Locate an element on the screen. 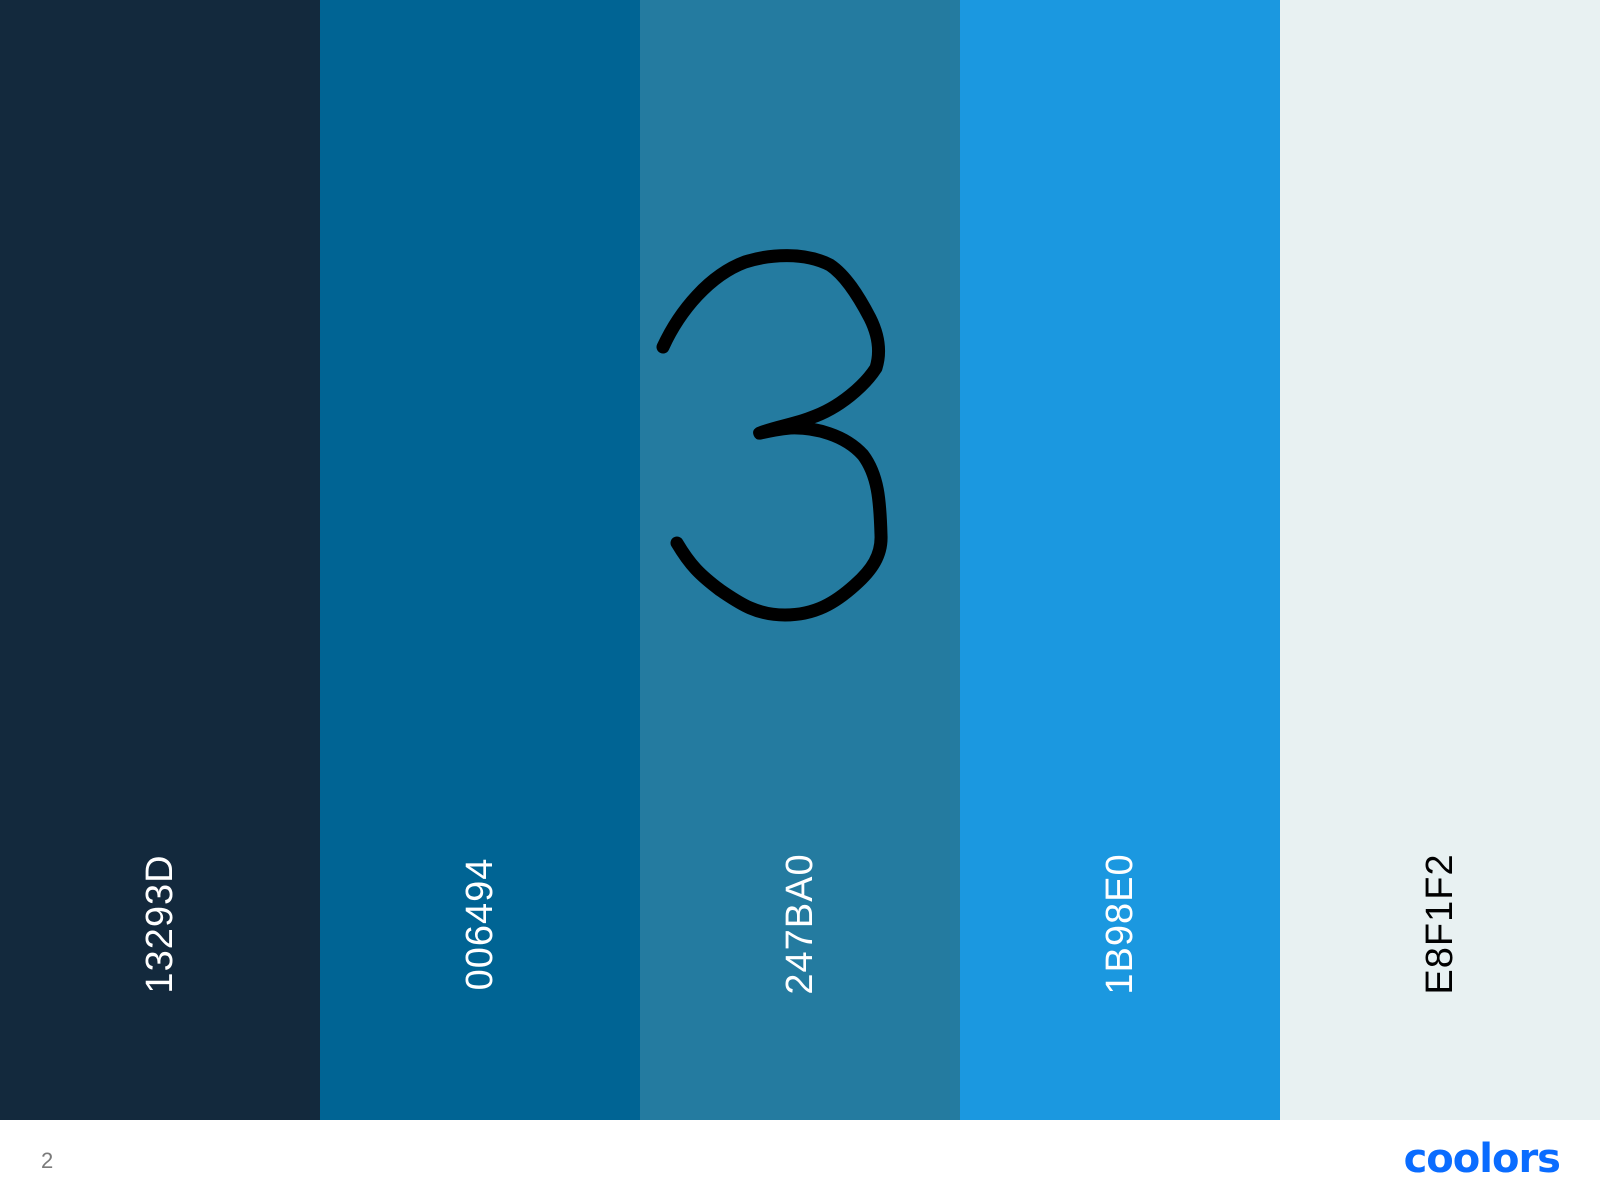 The height and width of the screenshot is (1200, 1600). swatch-hex-label: 13293D is located at coordinates (160, 924).